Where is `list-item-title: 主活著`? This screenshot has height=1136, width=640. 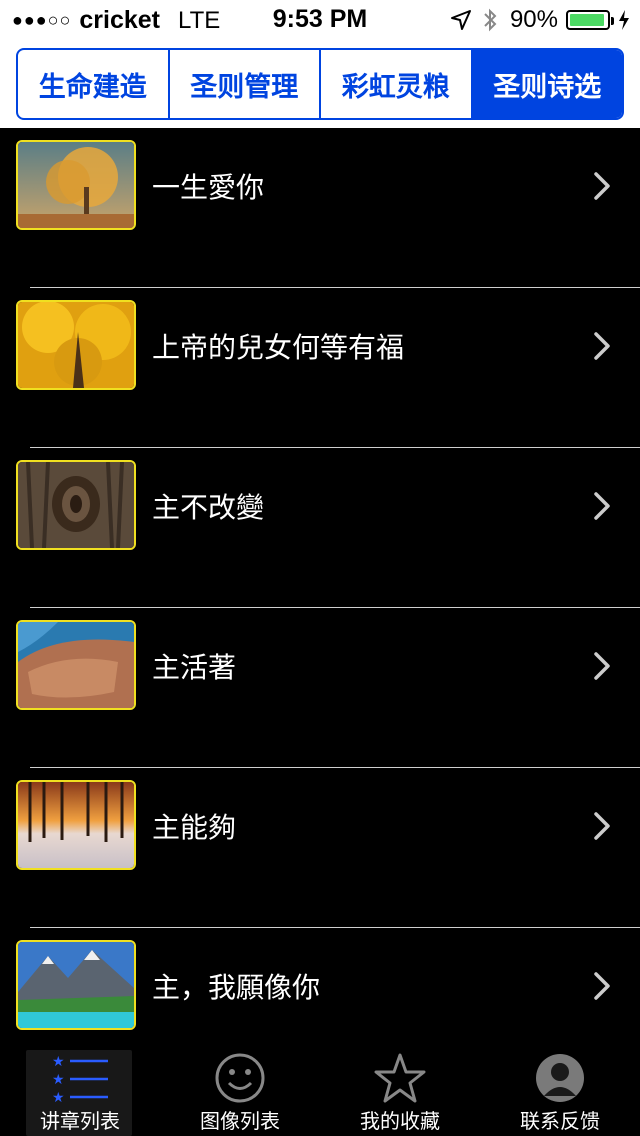 list-item-title: 主活著 is located at coordinates (194, 667).